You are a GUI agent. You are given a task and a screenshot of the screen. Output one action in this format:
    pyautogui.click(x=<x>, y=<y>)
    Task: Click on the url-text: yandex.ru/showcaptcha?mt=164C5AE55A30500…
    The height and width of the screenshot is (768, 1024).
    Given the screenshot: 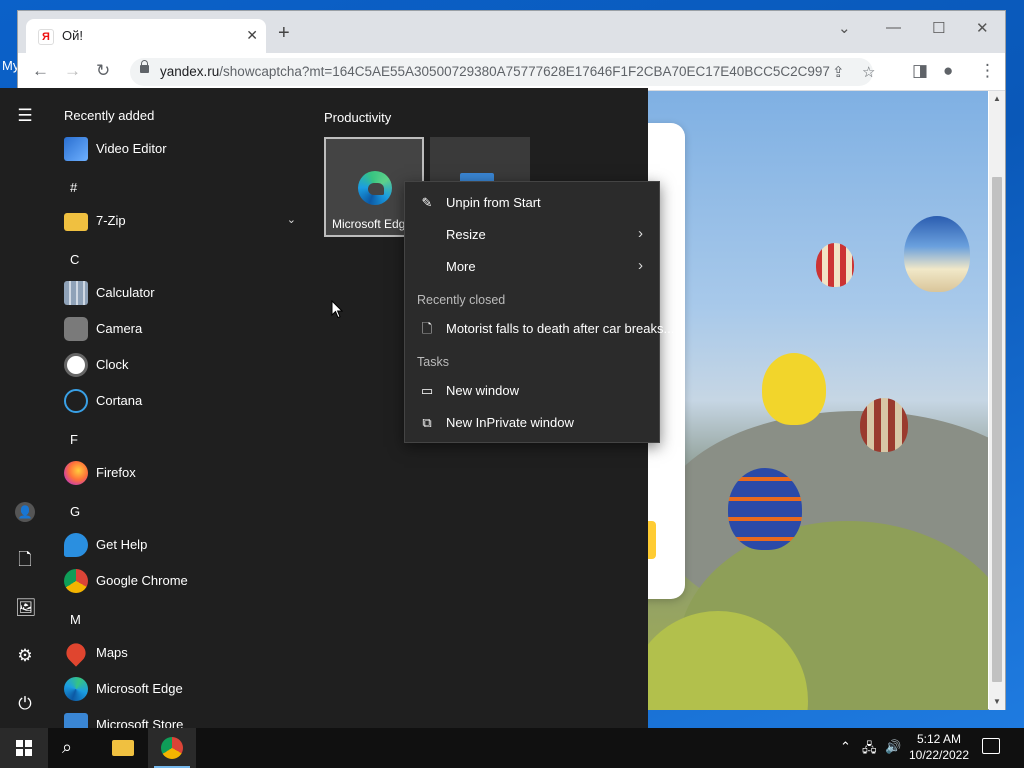 What is the action you would take?
    pyautogui.click(x=495, y=71)
    